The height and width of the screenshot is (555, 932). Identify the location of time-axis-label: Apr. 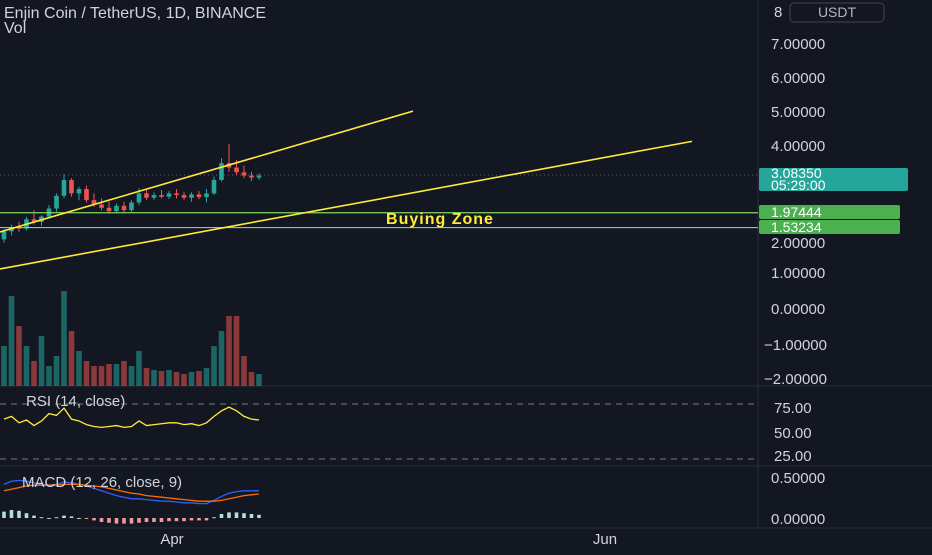
(171, 539).